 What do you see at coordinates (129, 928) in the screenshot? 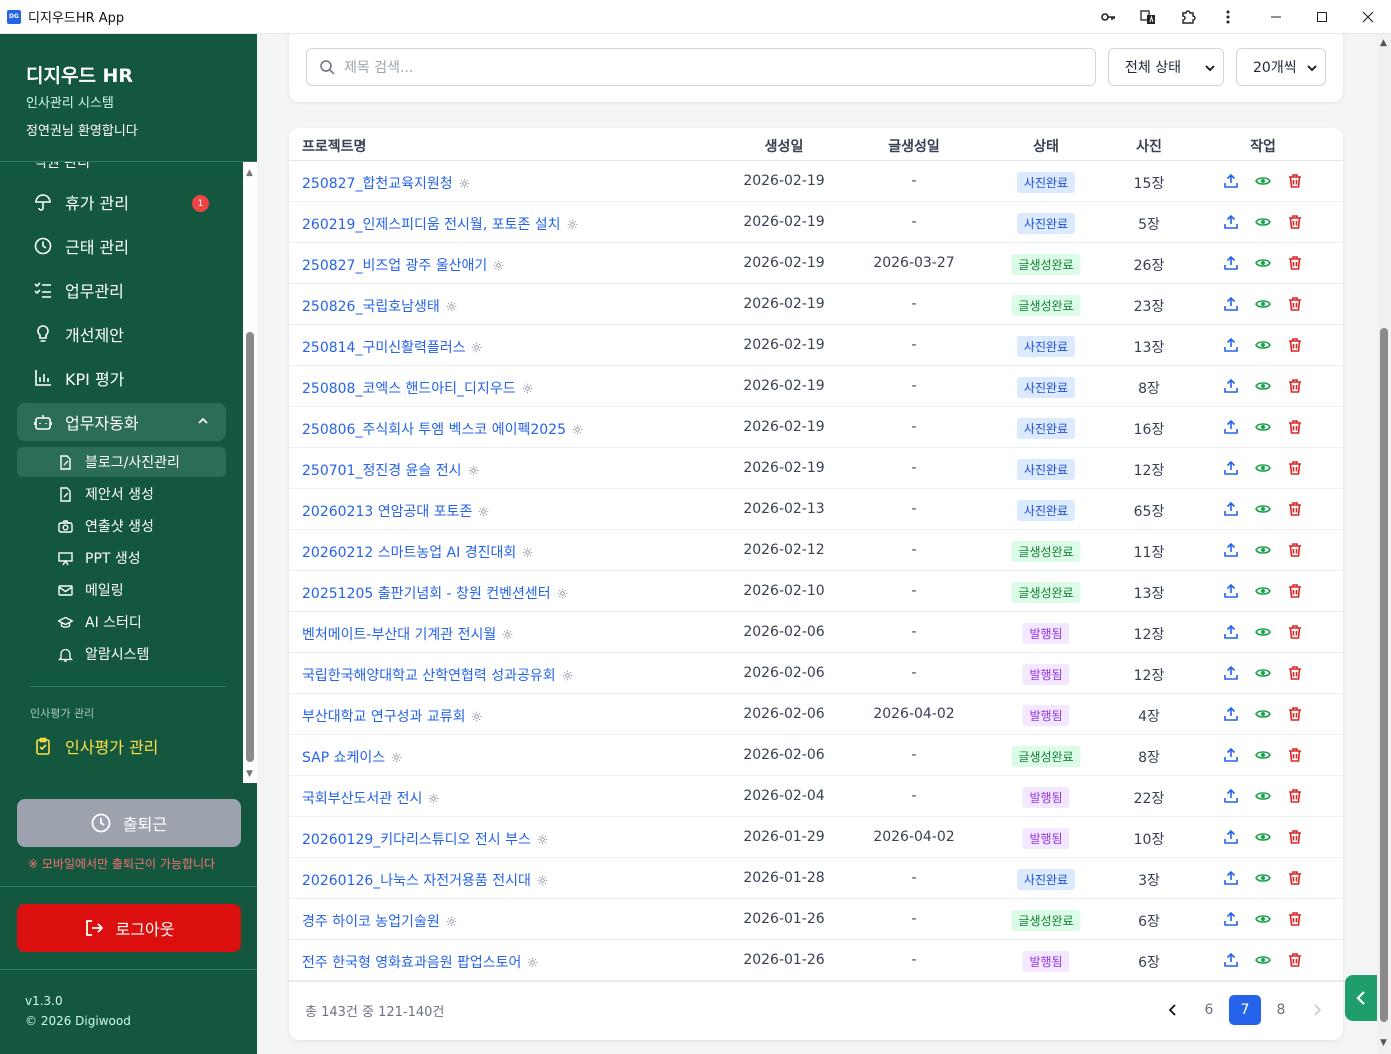
I see `logout-button: 로그아웃` at bounding box center [129, 928].